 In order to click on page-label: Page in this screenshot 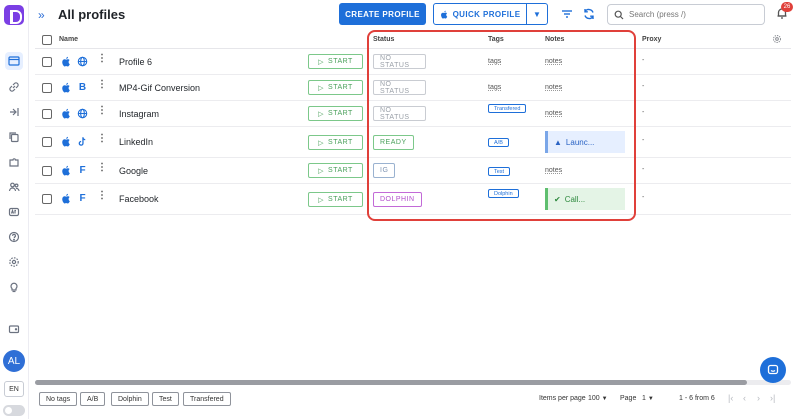, I will do `click(628, 398)`.